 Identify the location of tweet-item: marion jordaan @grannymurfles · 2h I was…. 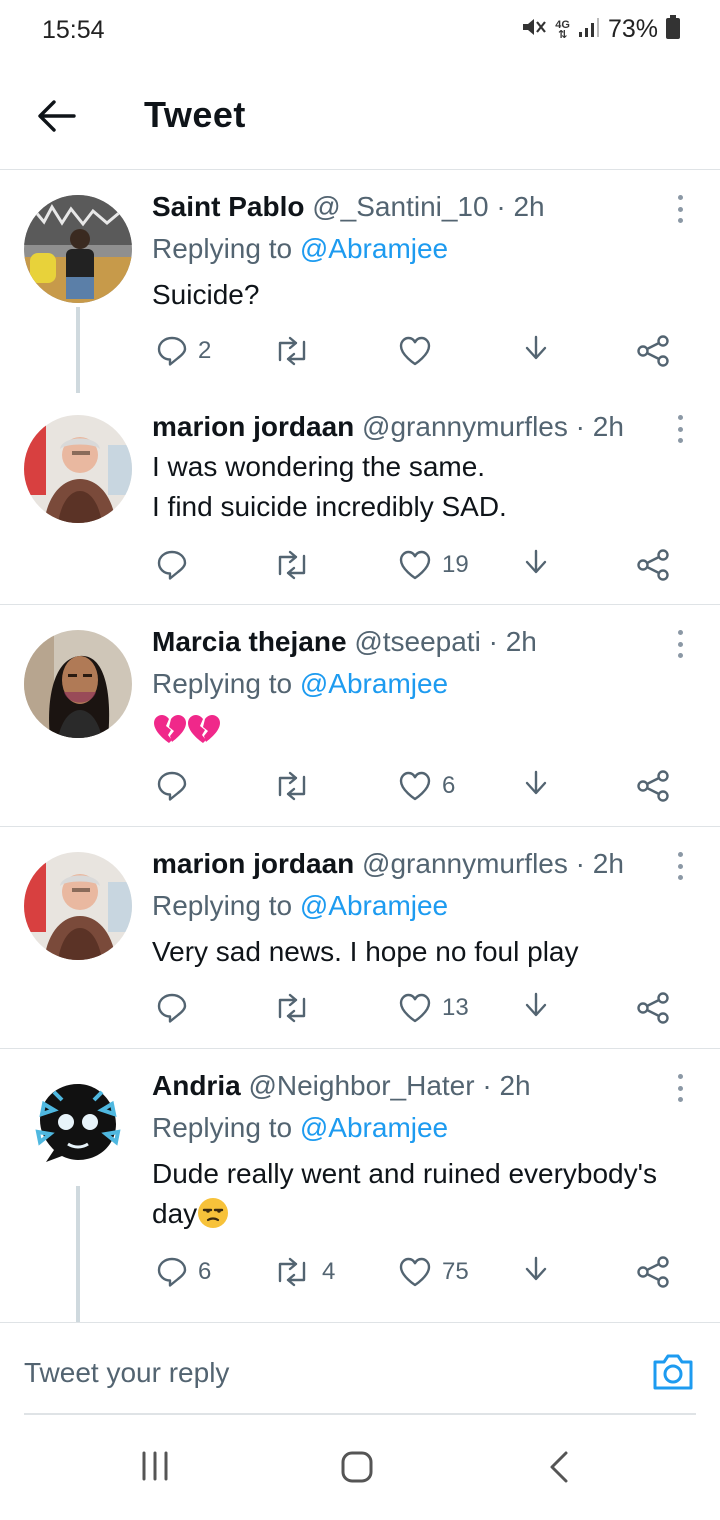
(360, 499).